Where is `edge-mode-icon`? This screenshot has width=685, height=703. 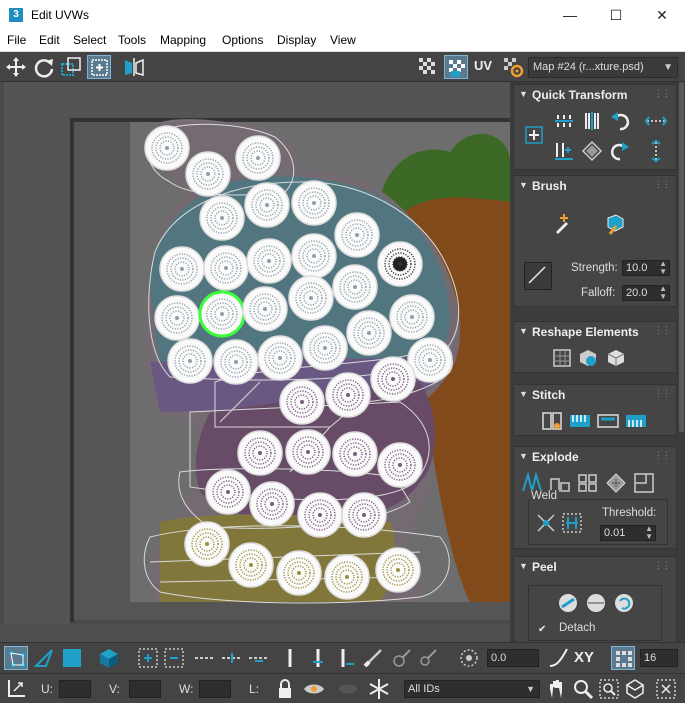
edge-mode-icon is located at coordinates (44, 658).